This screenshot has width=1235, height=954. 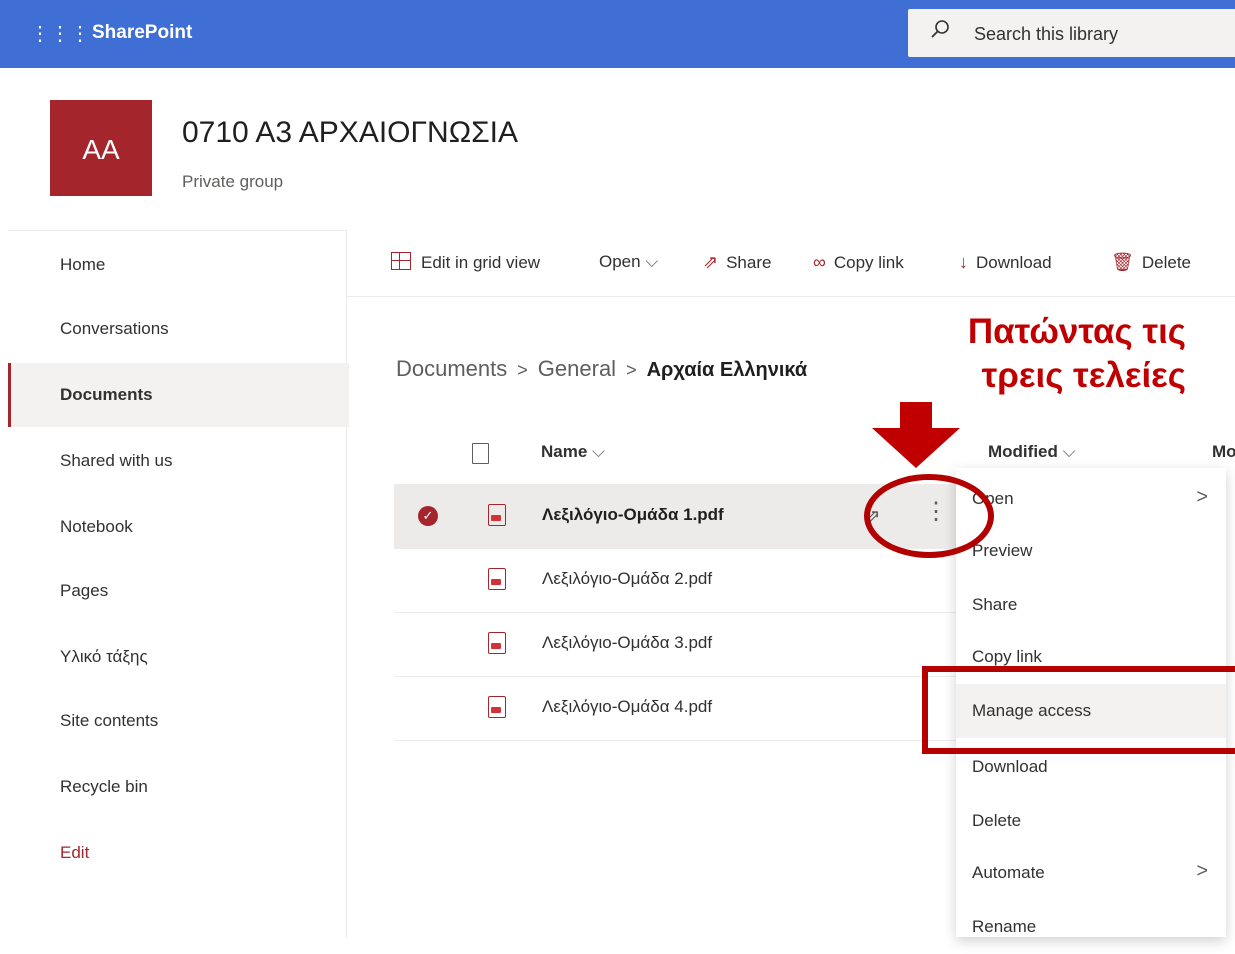 I want to click on nav-label: Notebook, so click(x=96, y=526).